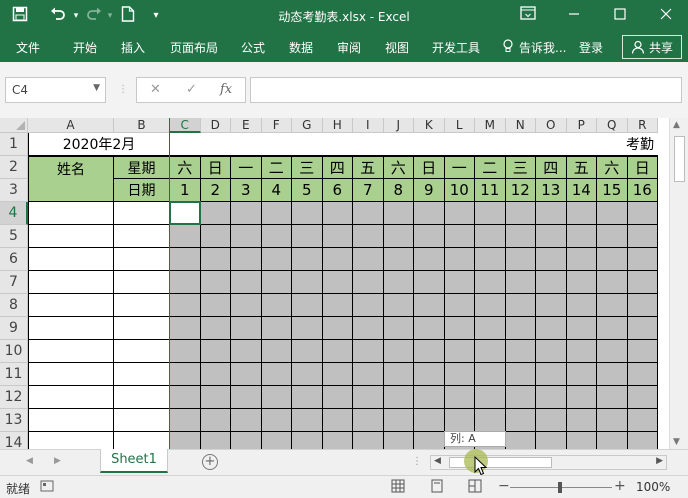  Describe the element at coordinates (71, 282) in the screenshot. I see `cell-a7` at that location.